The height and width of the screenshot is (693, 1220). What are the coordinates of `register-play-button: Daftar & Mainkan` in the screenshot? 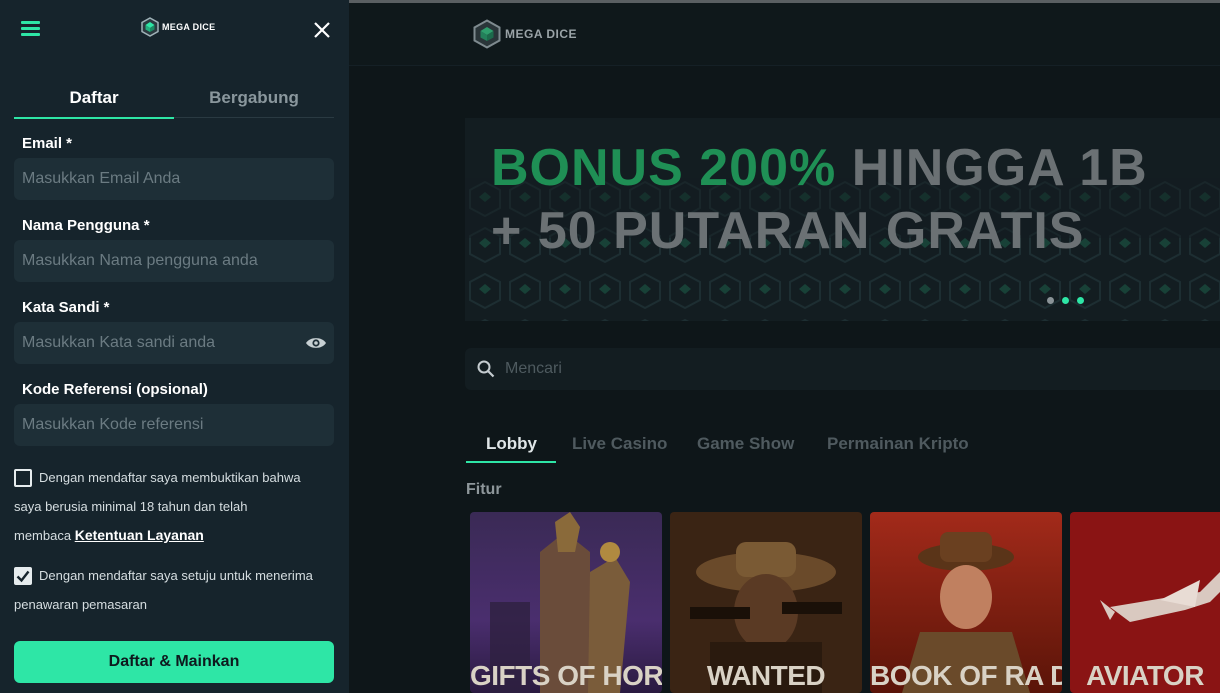 It's located at (174, 662).